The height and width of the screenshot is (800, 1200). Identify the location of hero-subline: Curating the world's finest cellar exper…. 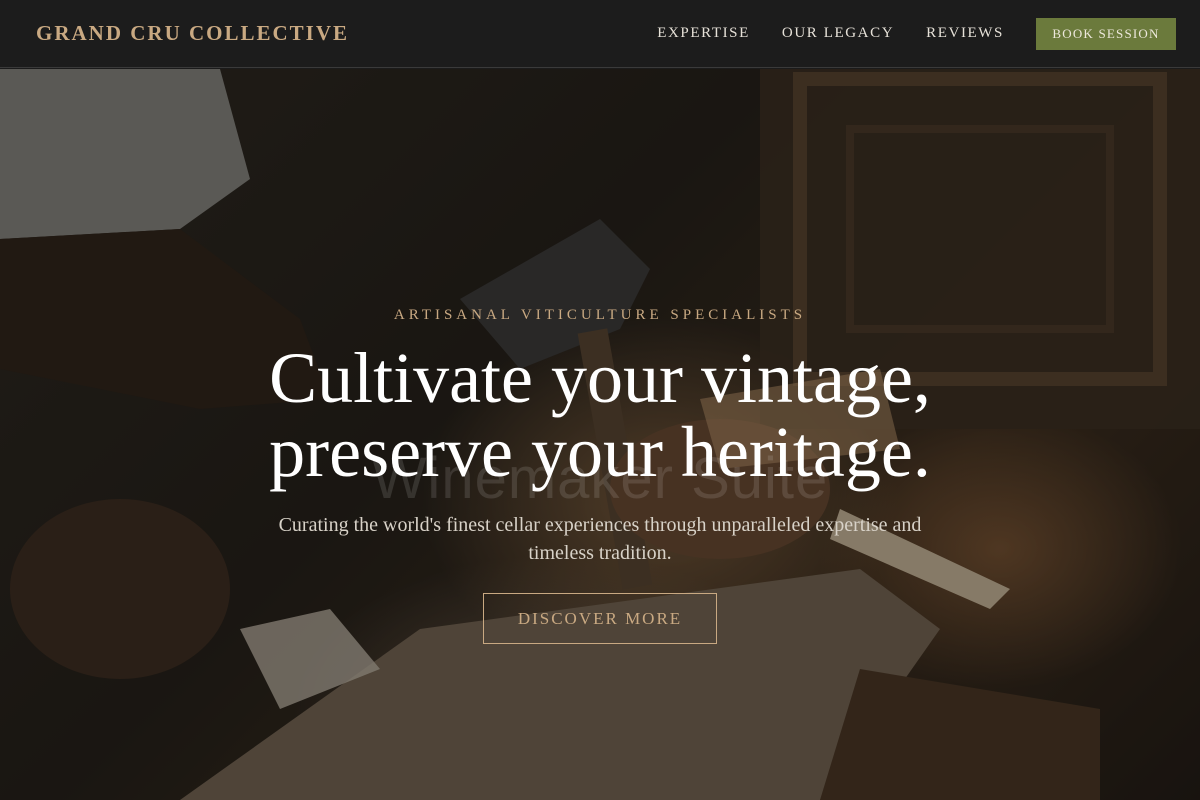
(600, 539).